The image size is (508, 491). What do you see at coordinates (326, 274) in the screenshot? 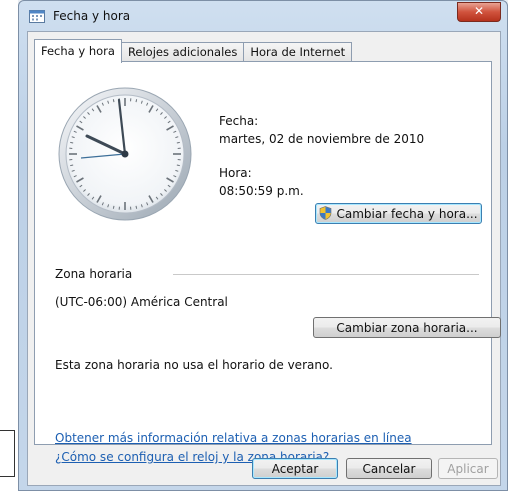
I see `timezone-separator` at bounding box center [326, 274].